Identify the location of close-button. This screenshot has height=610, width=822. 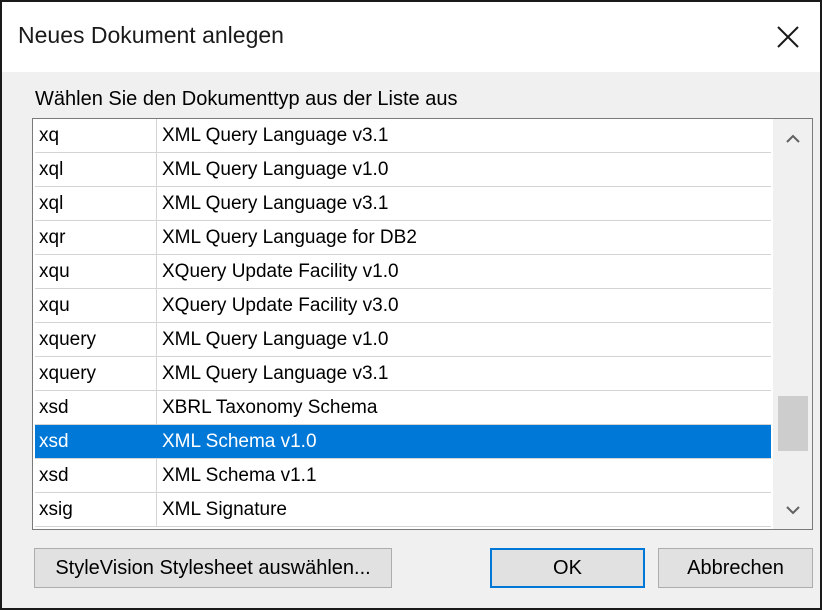
(788, 37).